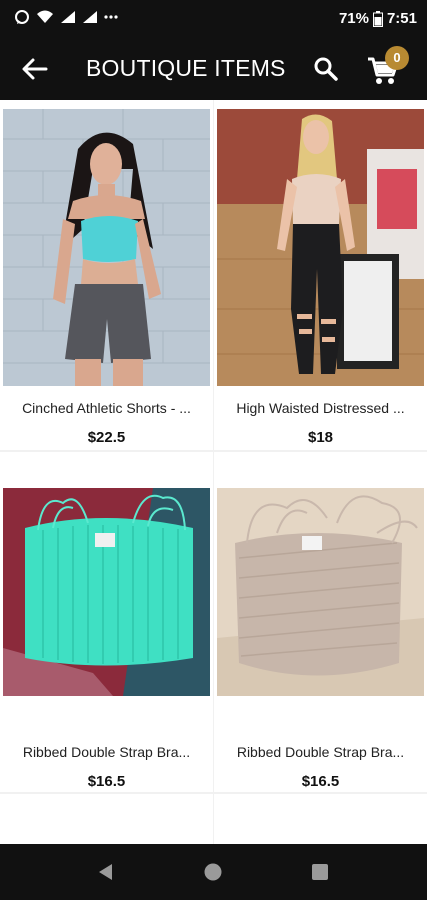  I want to click on status-icons-left, so click(66, 17).